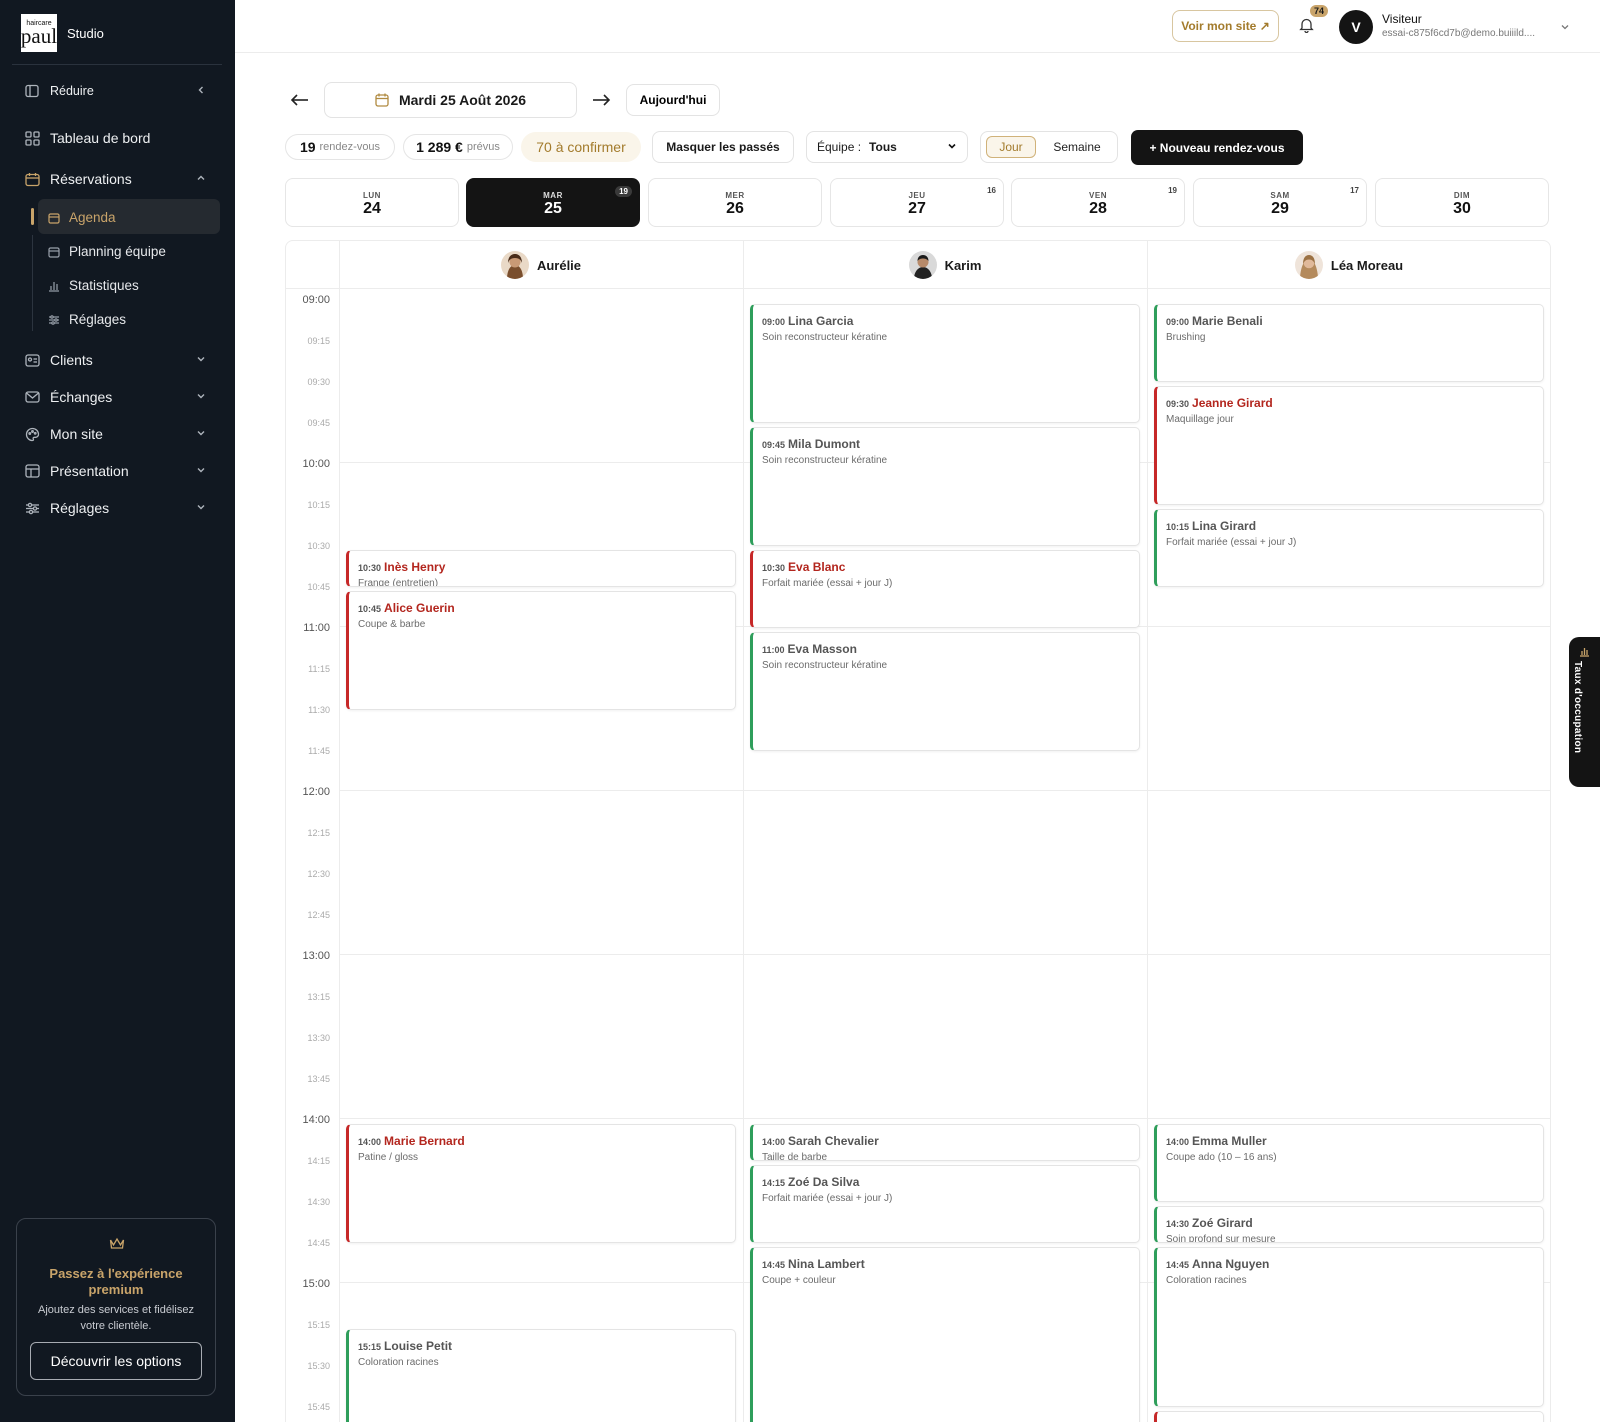 The image size is (1600, 1422). I want to click on view-site-button: Voir mon site ↗, so click(1225, 26).